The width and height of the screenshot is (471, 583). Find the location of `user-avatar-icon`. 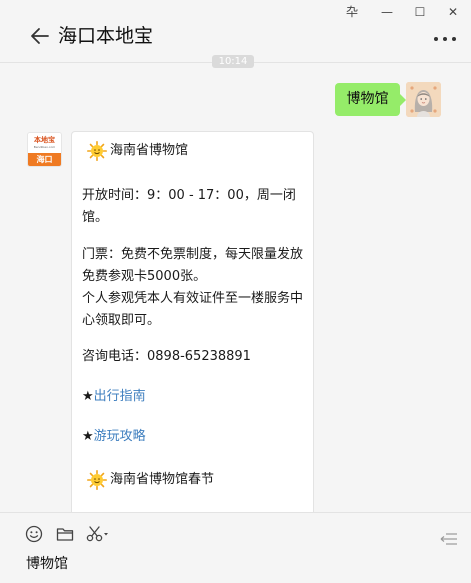

user-avatar-icon is located at coordinates (423, 99).